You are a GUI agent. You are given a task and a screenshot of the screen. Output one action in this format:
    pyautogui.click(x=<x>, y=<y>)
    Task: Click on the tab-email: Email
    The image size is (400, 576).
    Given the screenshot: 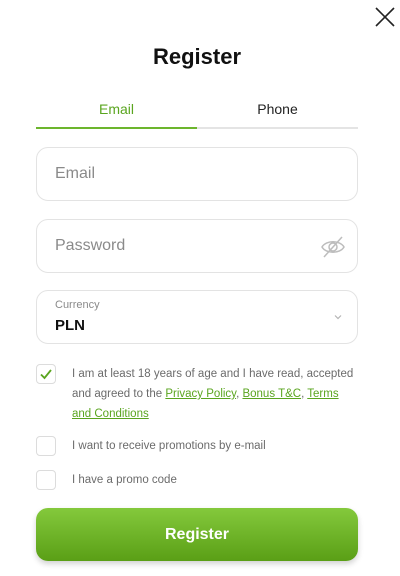 What is the action you would take?
    pyautogui.click(x=116, y=112)
    